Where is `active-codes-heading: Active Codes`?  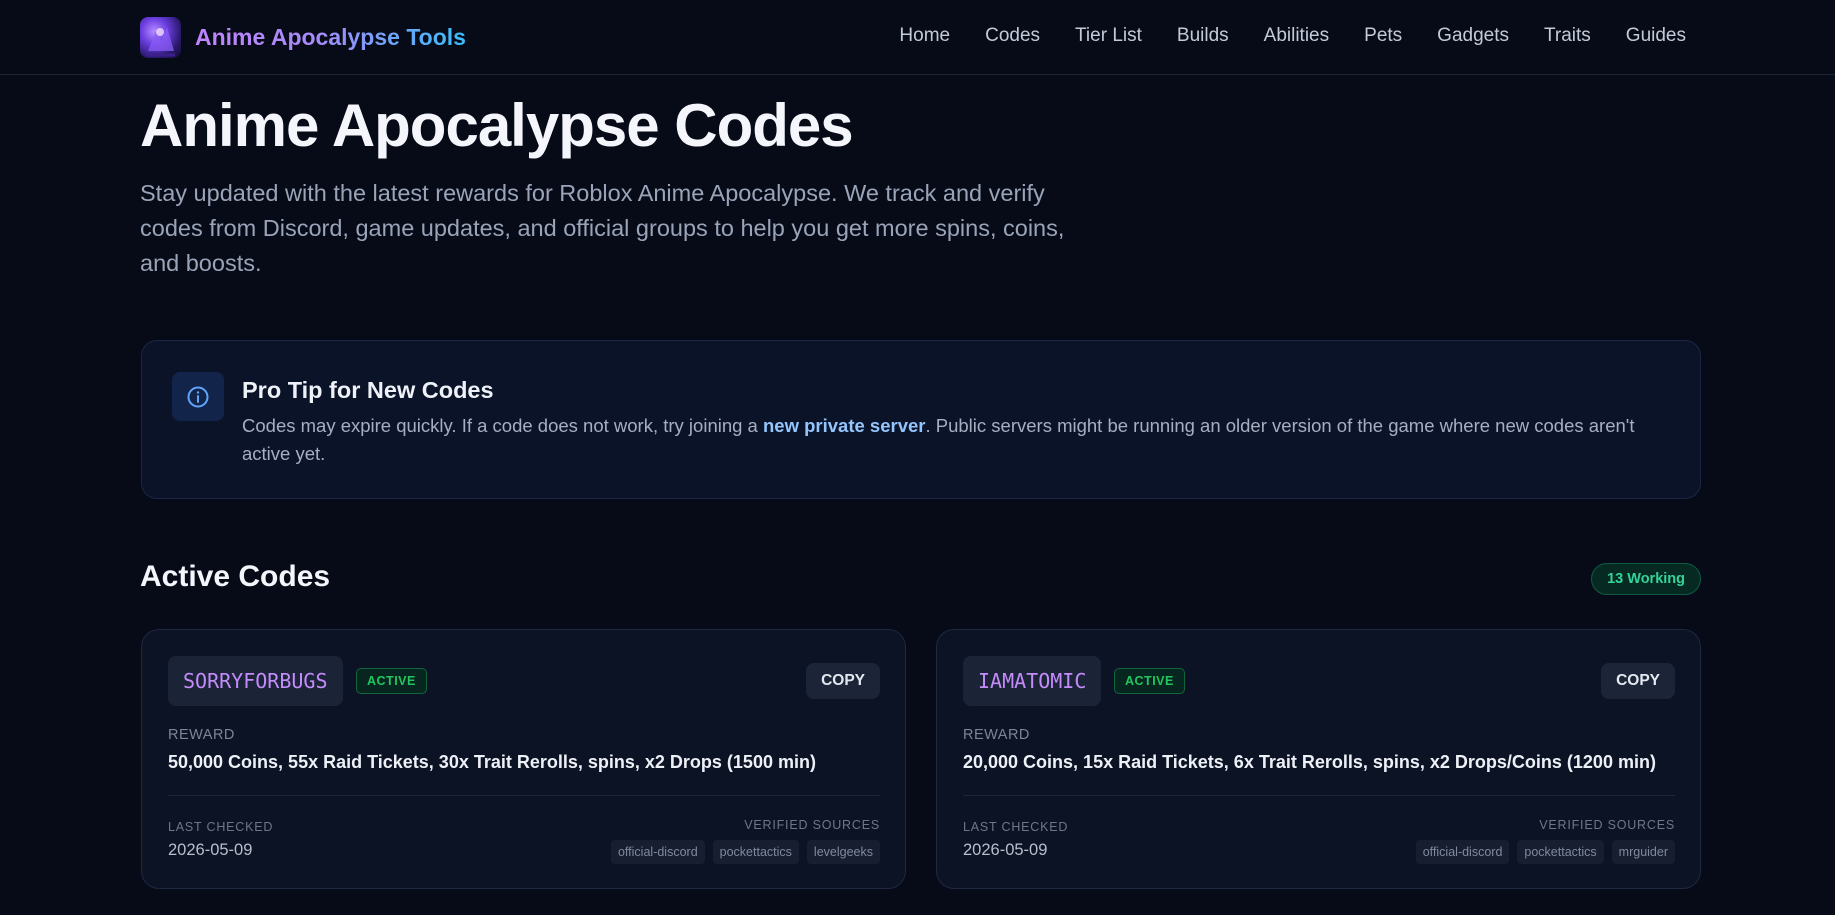
active-codes-heading: Active Codes is located at coordinates (235, 576).